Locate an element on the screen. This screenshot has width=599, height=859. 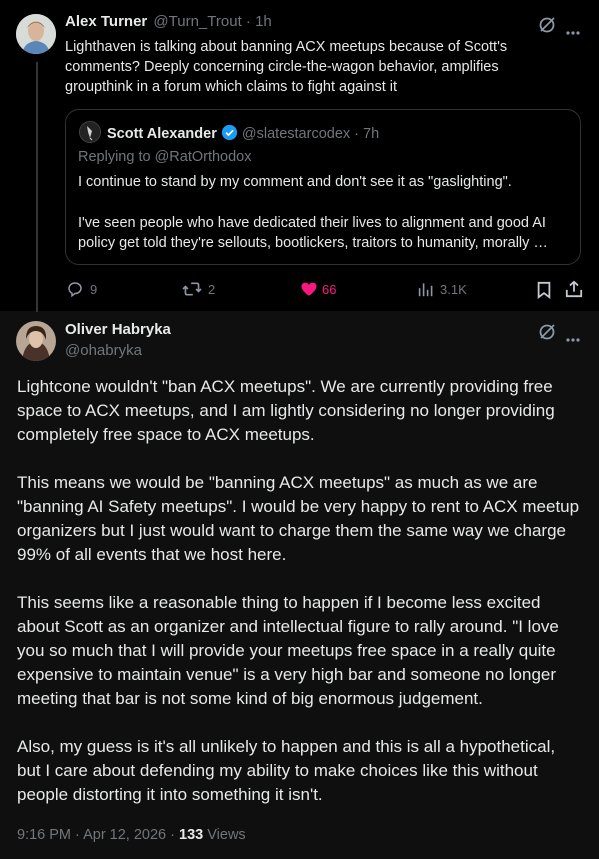
like-button: 66 is located at coordinates (318, 289).